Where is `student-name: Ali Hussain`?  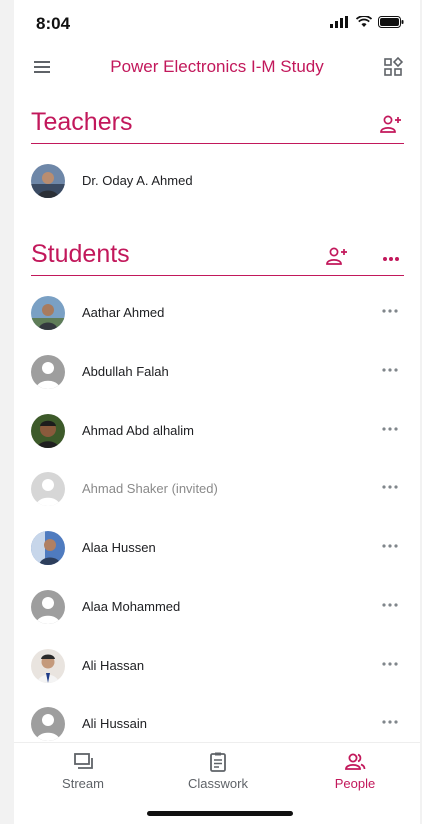
student-name: Ali Hussain is located at coordinates (115, 723).